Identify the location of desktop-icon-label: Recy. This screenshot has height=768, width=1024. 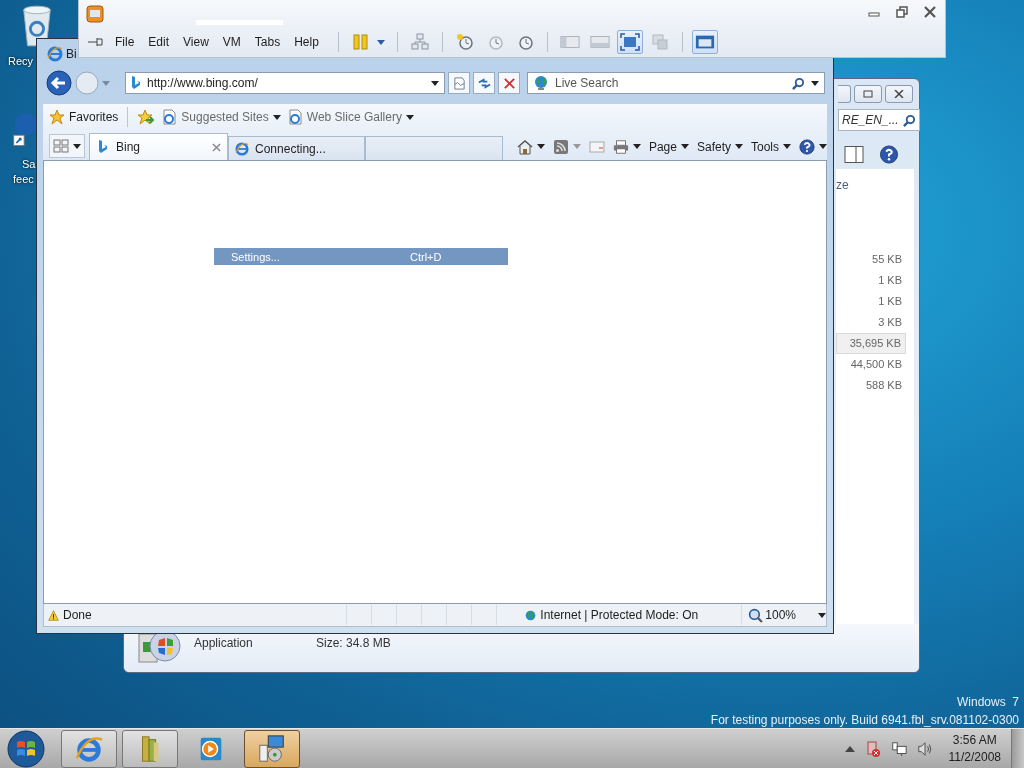
(21, 61).